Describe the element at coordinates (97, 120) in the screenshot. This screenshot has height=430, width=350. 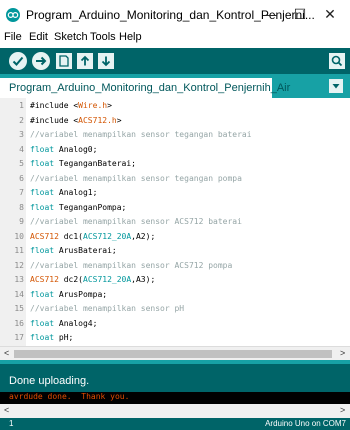
I see `code-token: ACS712.h` at that location.